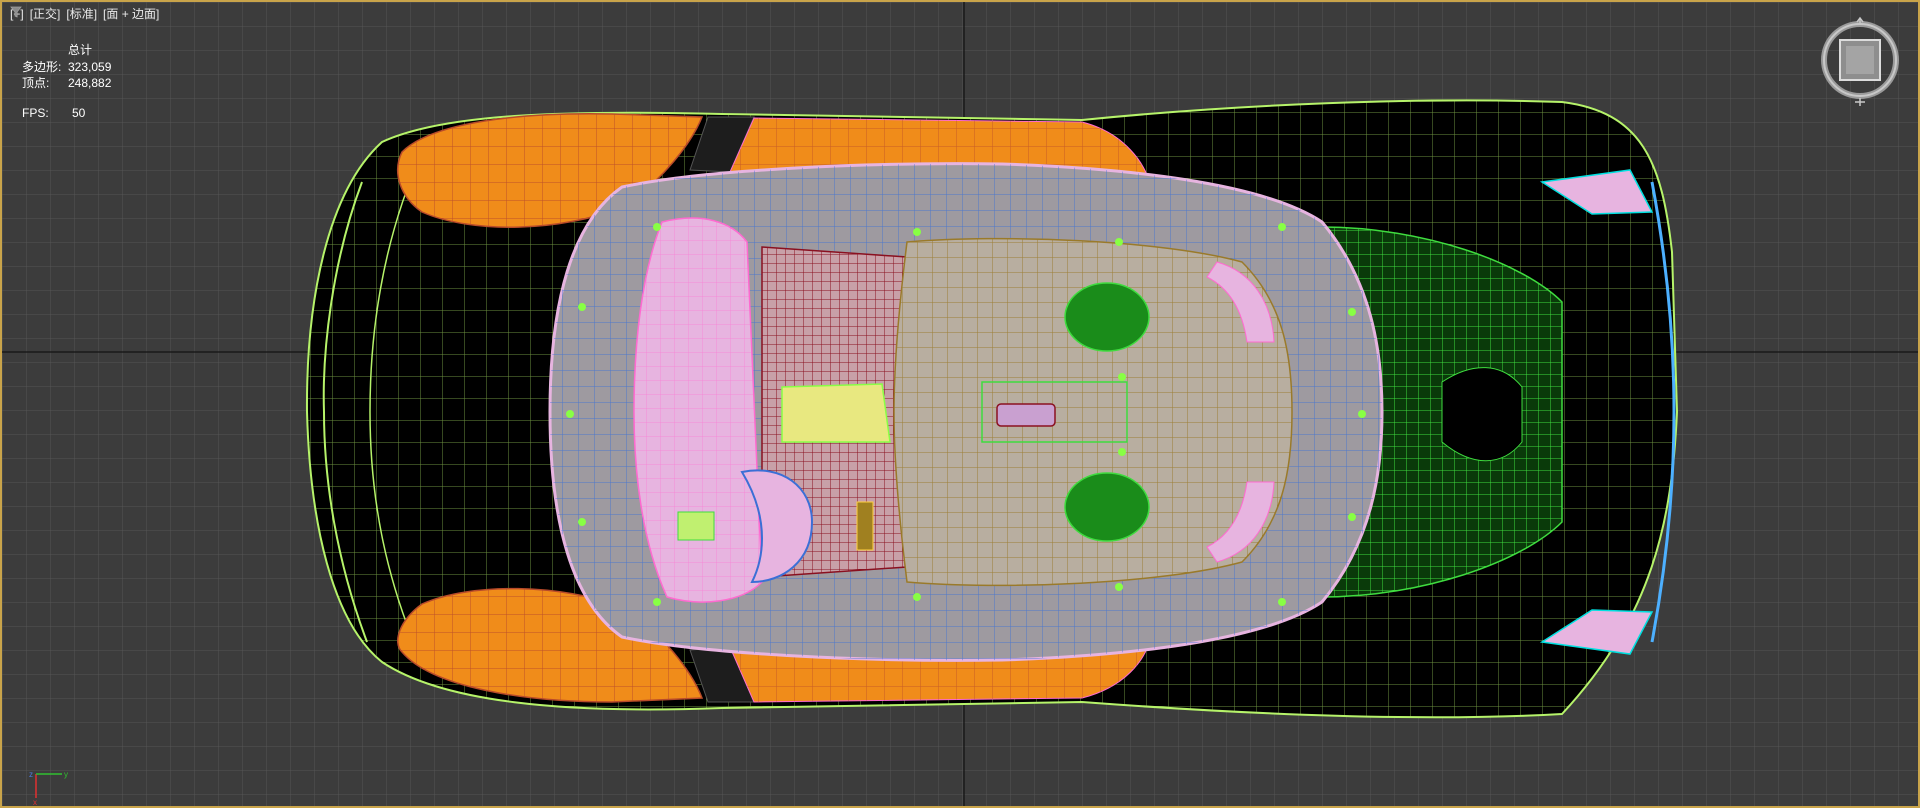 Image resolution: width=1920 pixels, height=808 pixels. I want to click on filter-icon, so click(96, 12).